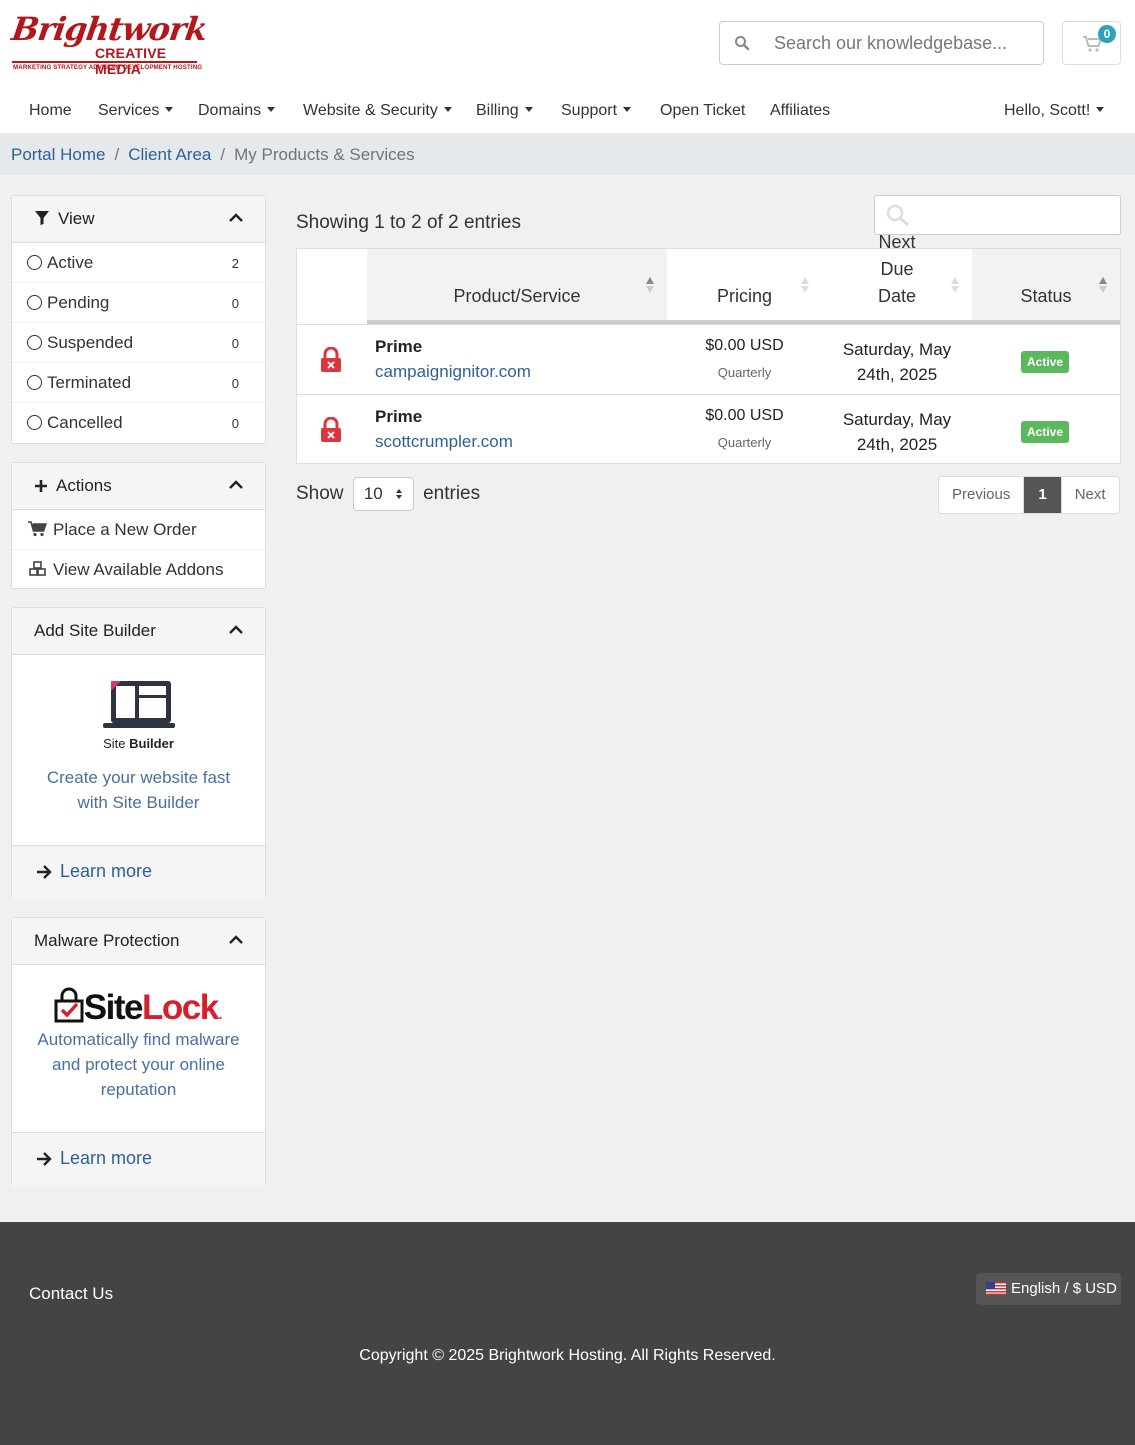 This screenshot has width=1135, height=1445. What do you see at coordinates (90, 342) in the screenshot?
I see `filter-label: Suspended` at bounding box center [90, 342].